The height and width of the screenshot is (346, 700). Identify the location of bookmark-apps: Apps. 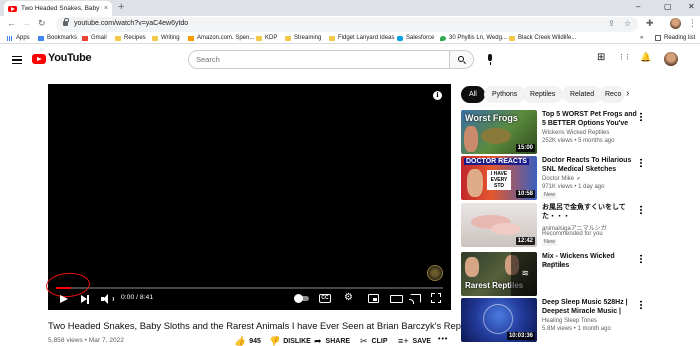
(18, 38).